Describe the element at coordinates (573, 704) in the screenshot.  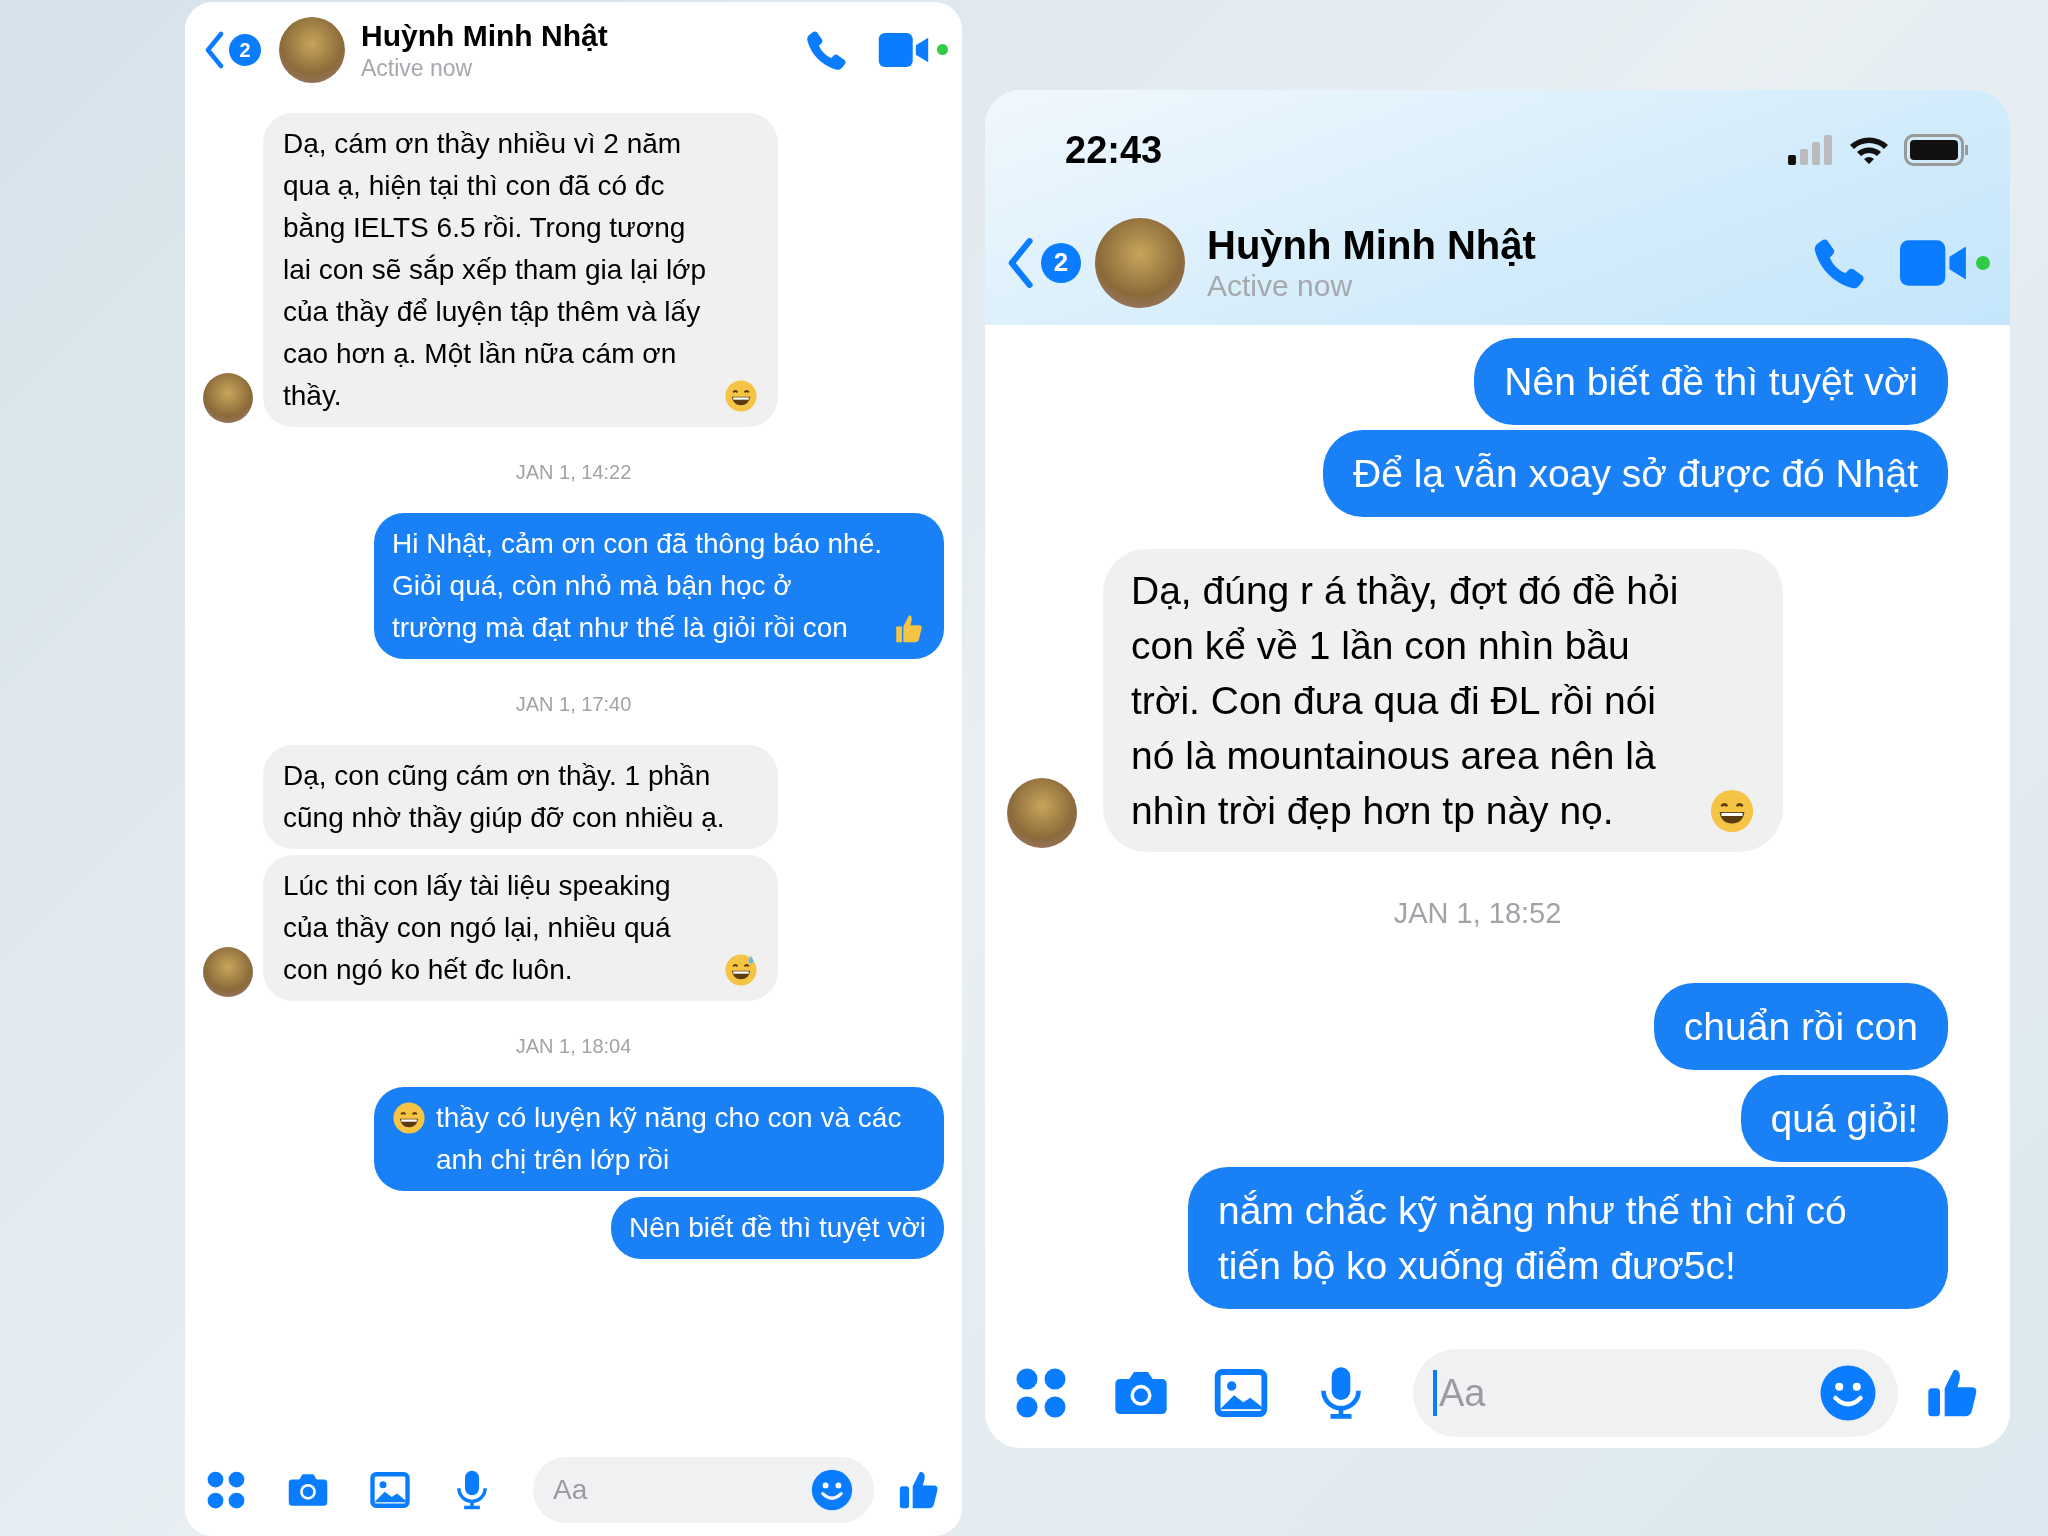
I see `timestamp: JAN 1, 17:40` at that location.